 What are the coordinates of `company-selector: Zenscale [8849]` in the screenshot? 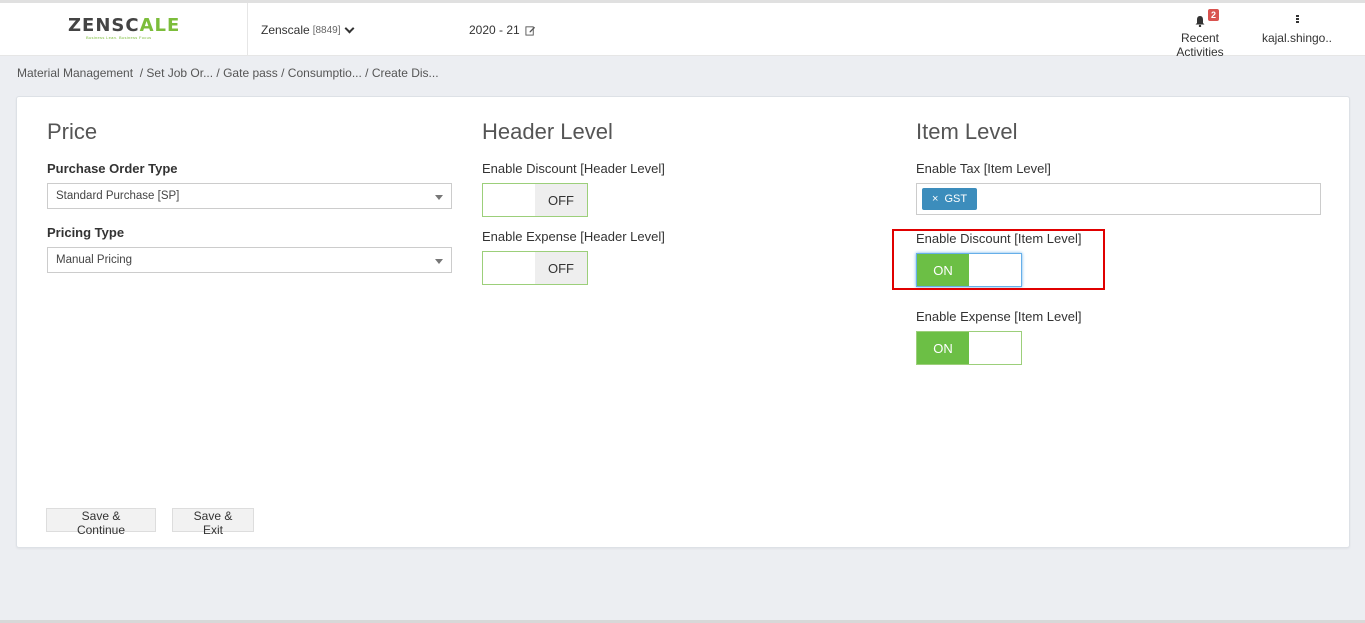 It's located at (307, 30).